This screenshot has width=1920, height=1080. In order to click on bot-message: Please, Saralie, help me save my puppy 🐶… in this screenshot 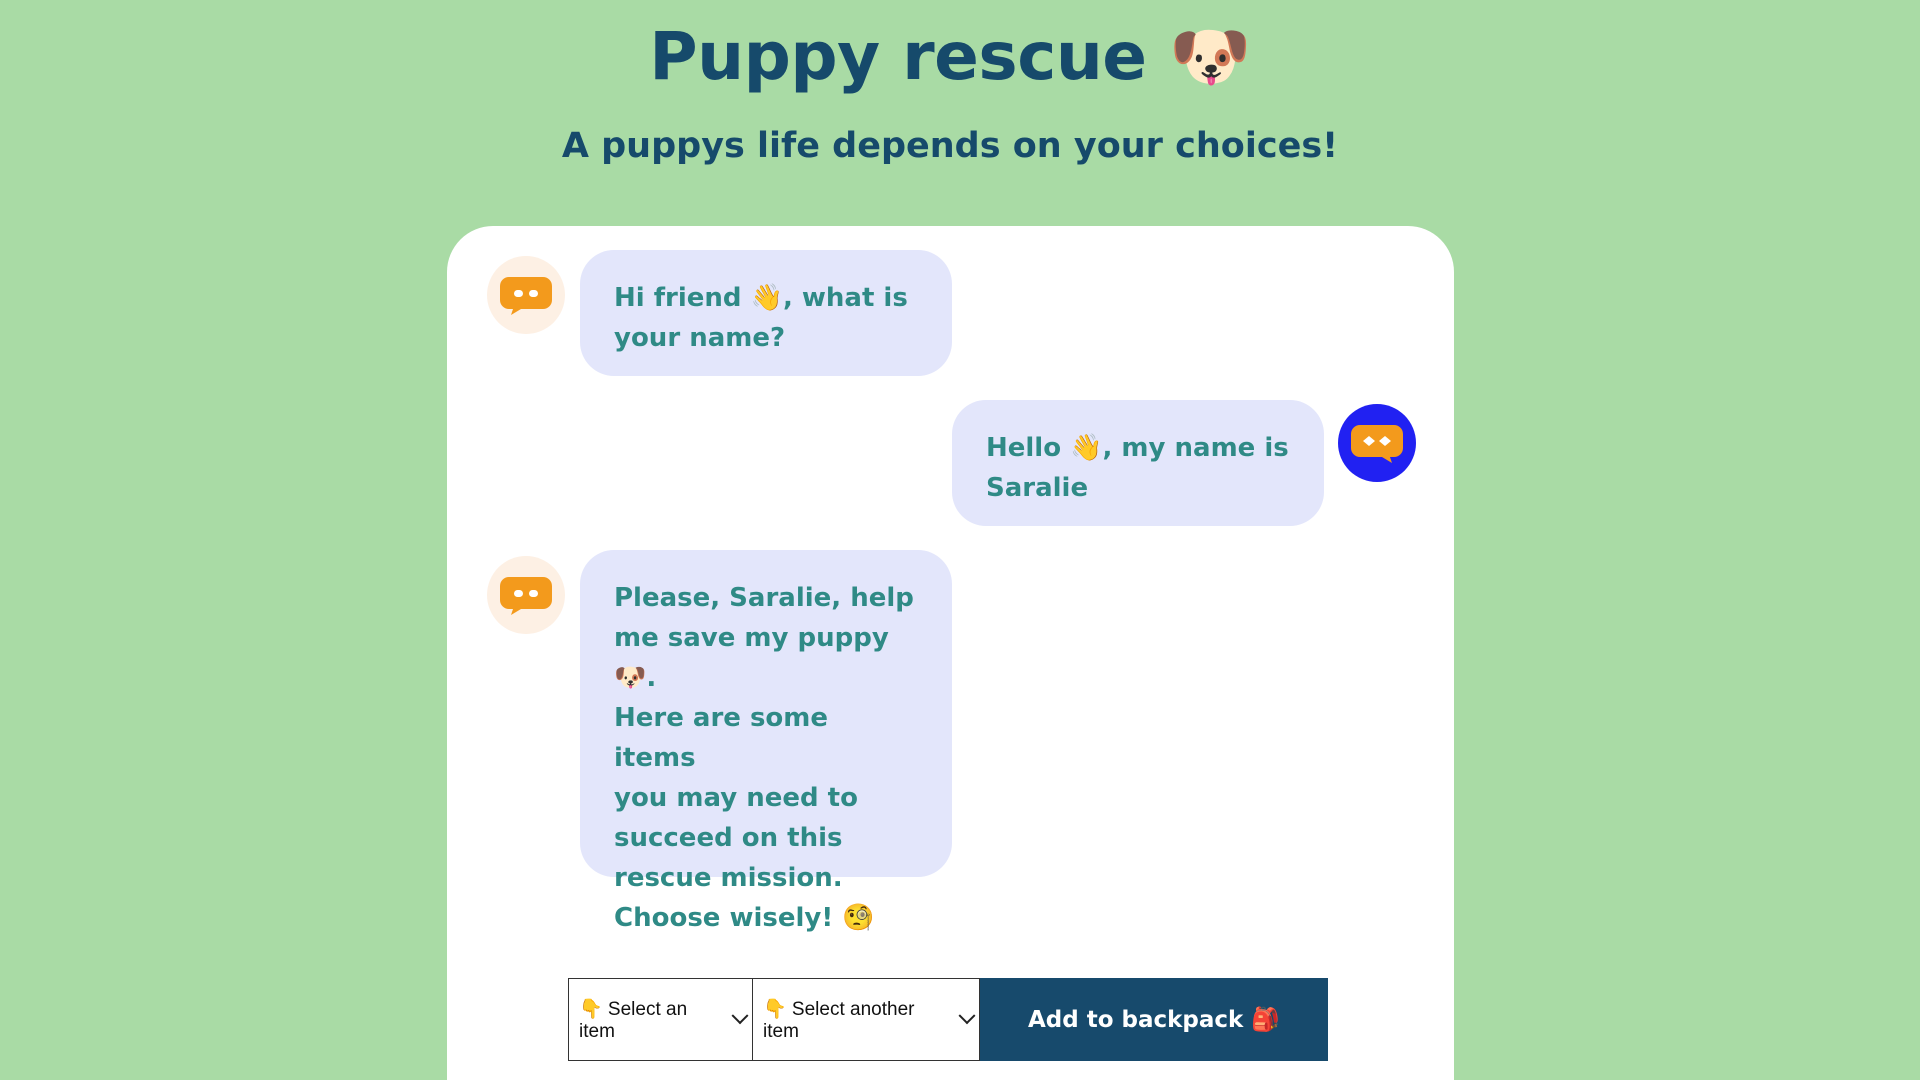, I will do `click(766, 741)`.